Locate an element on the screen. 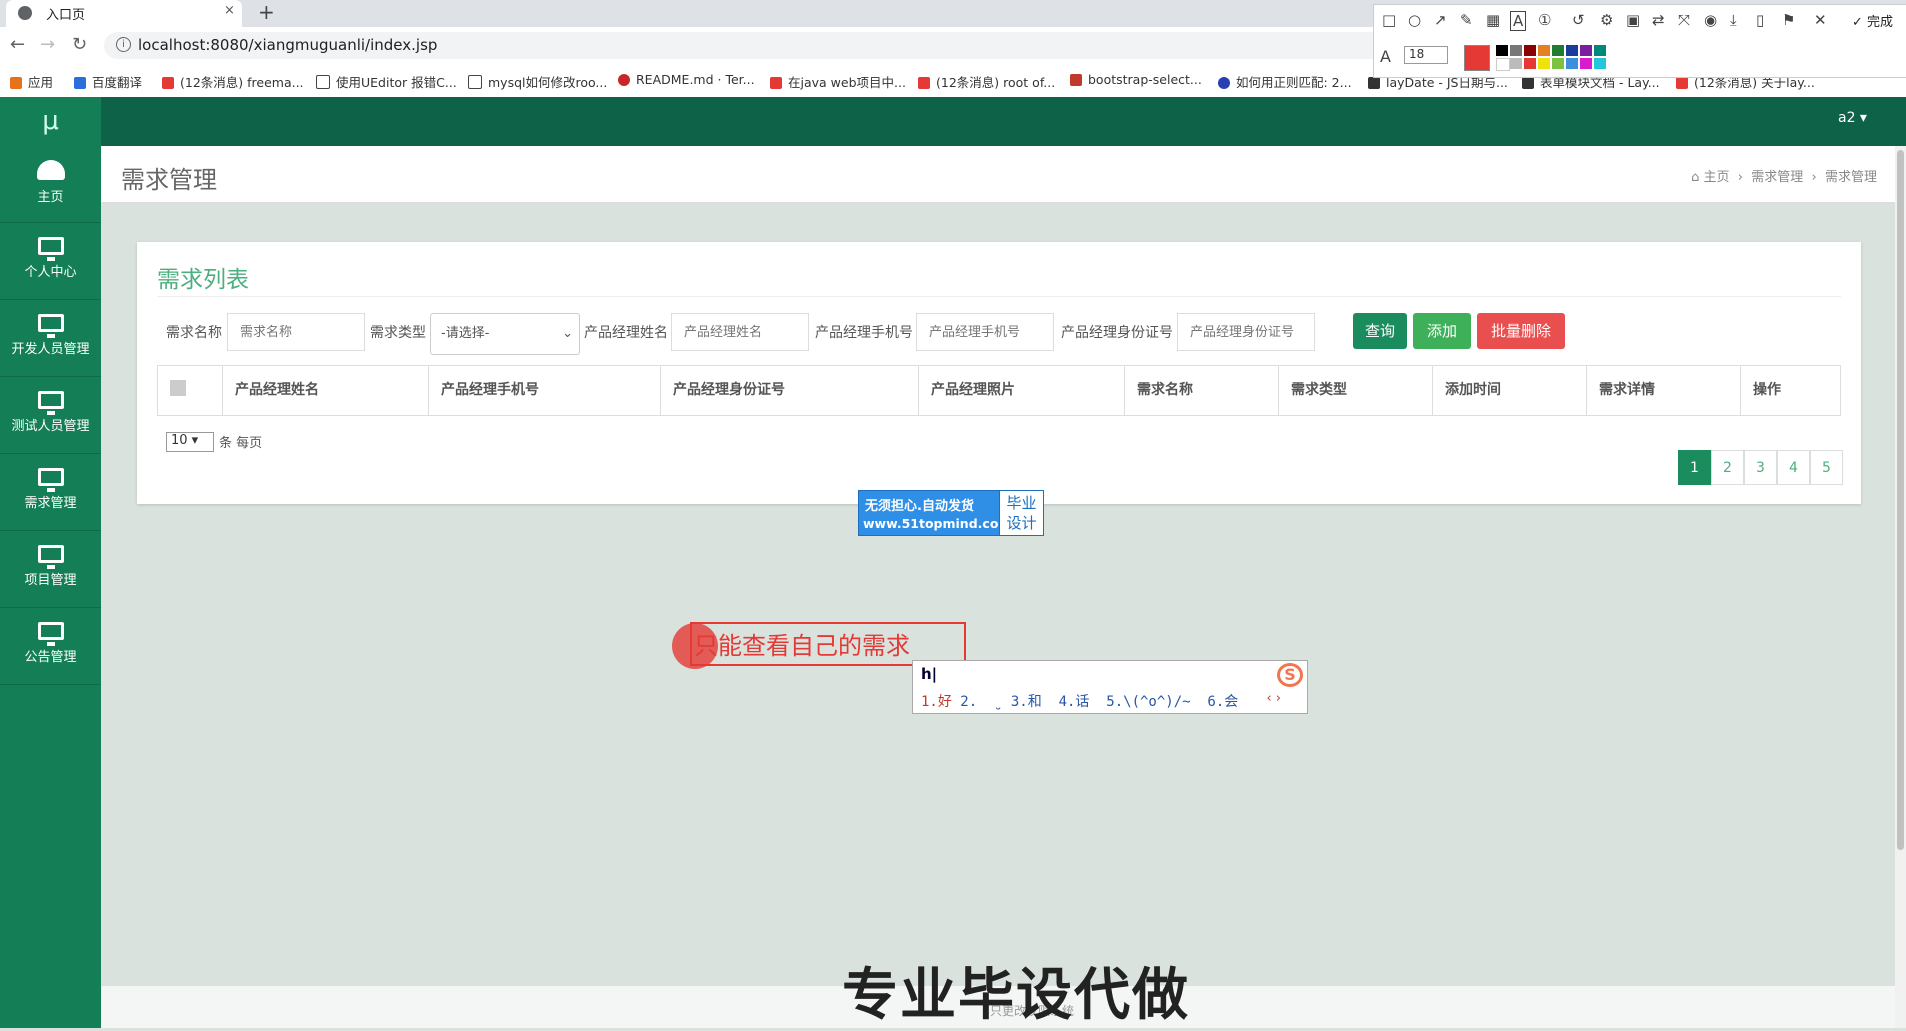  pen-tool-icon: ✎ is located at coordinates (1466, 20).